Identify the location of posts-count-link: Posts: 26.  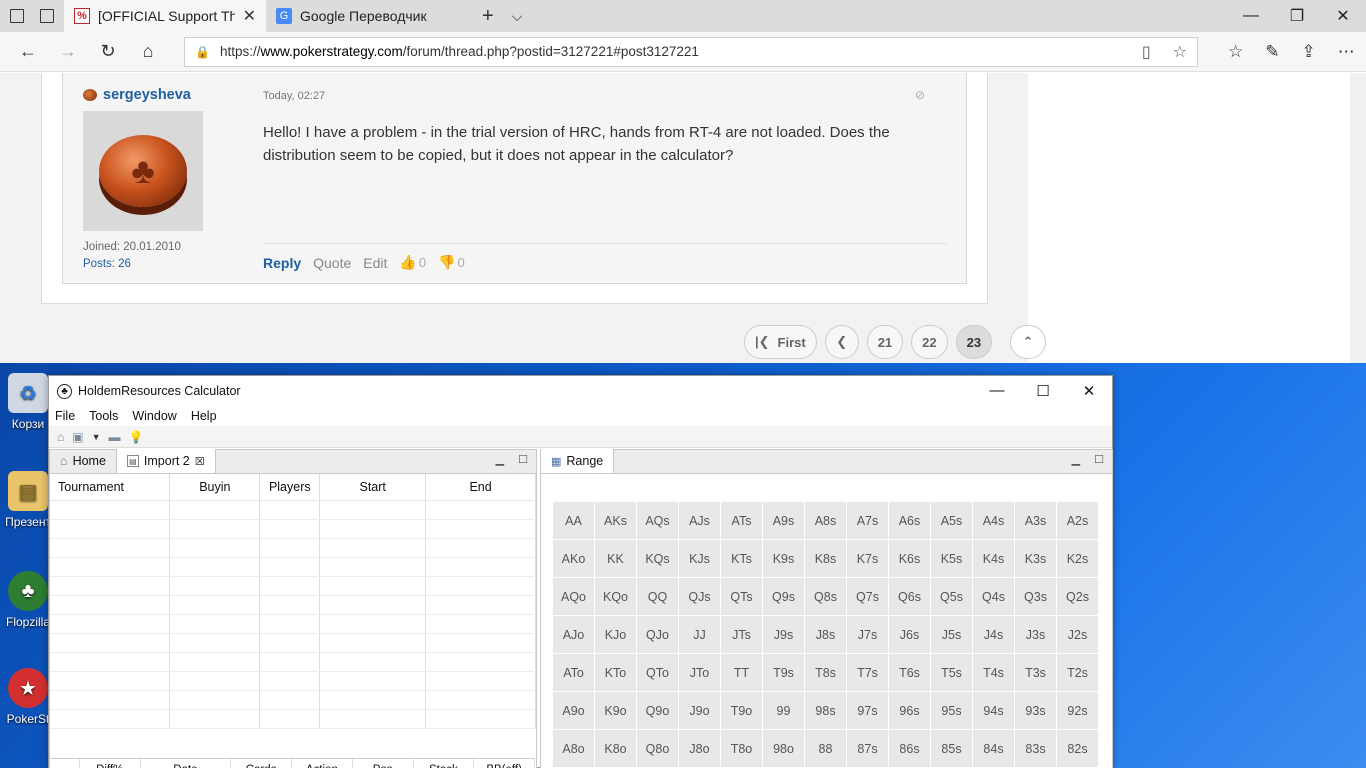
(107, 264).